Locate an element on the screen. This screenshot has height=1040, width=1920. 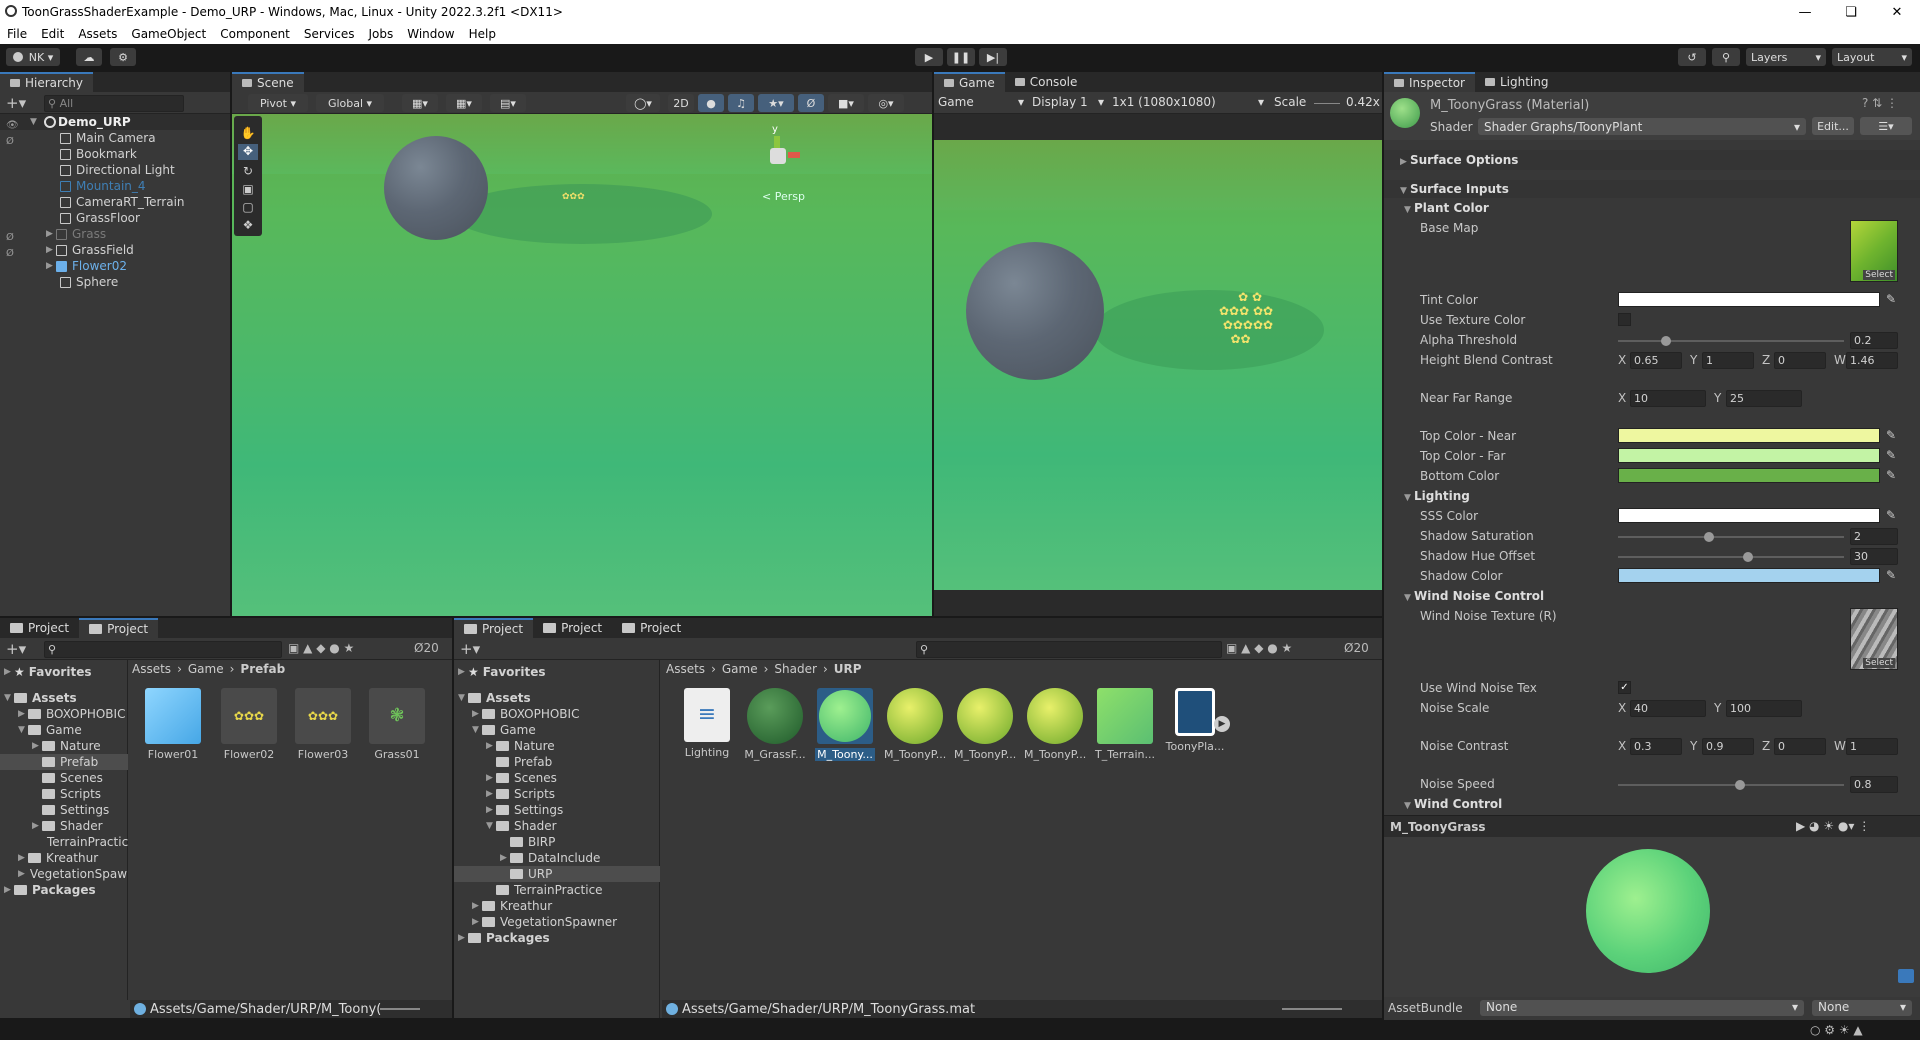
height-blend-y: 1 is located at coordinates (1728, 360).